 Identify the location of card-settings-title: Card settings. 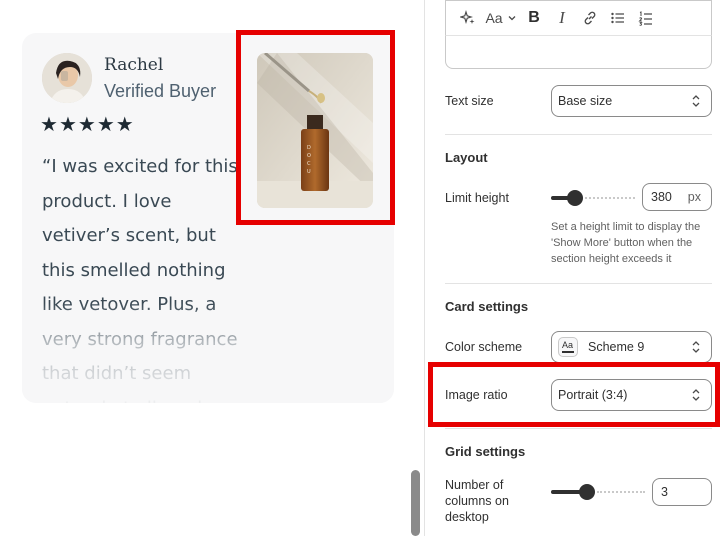
(487, 306).